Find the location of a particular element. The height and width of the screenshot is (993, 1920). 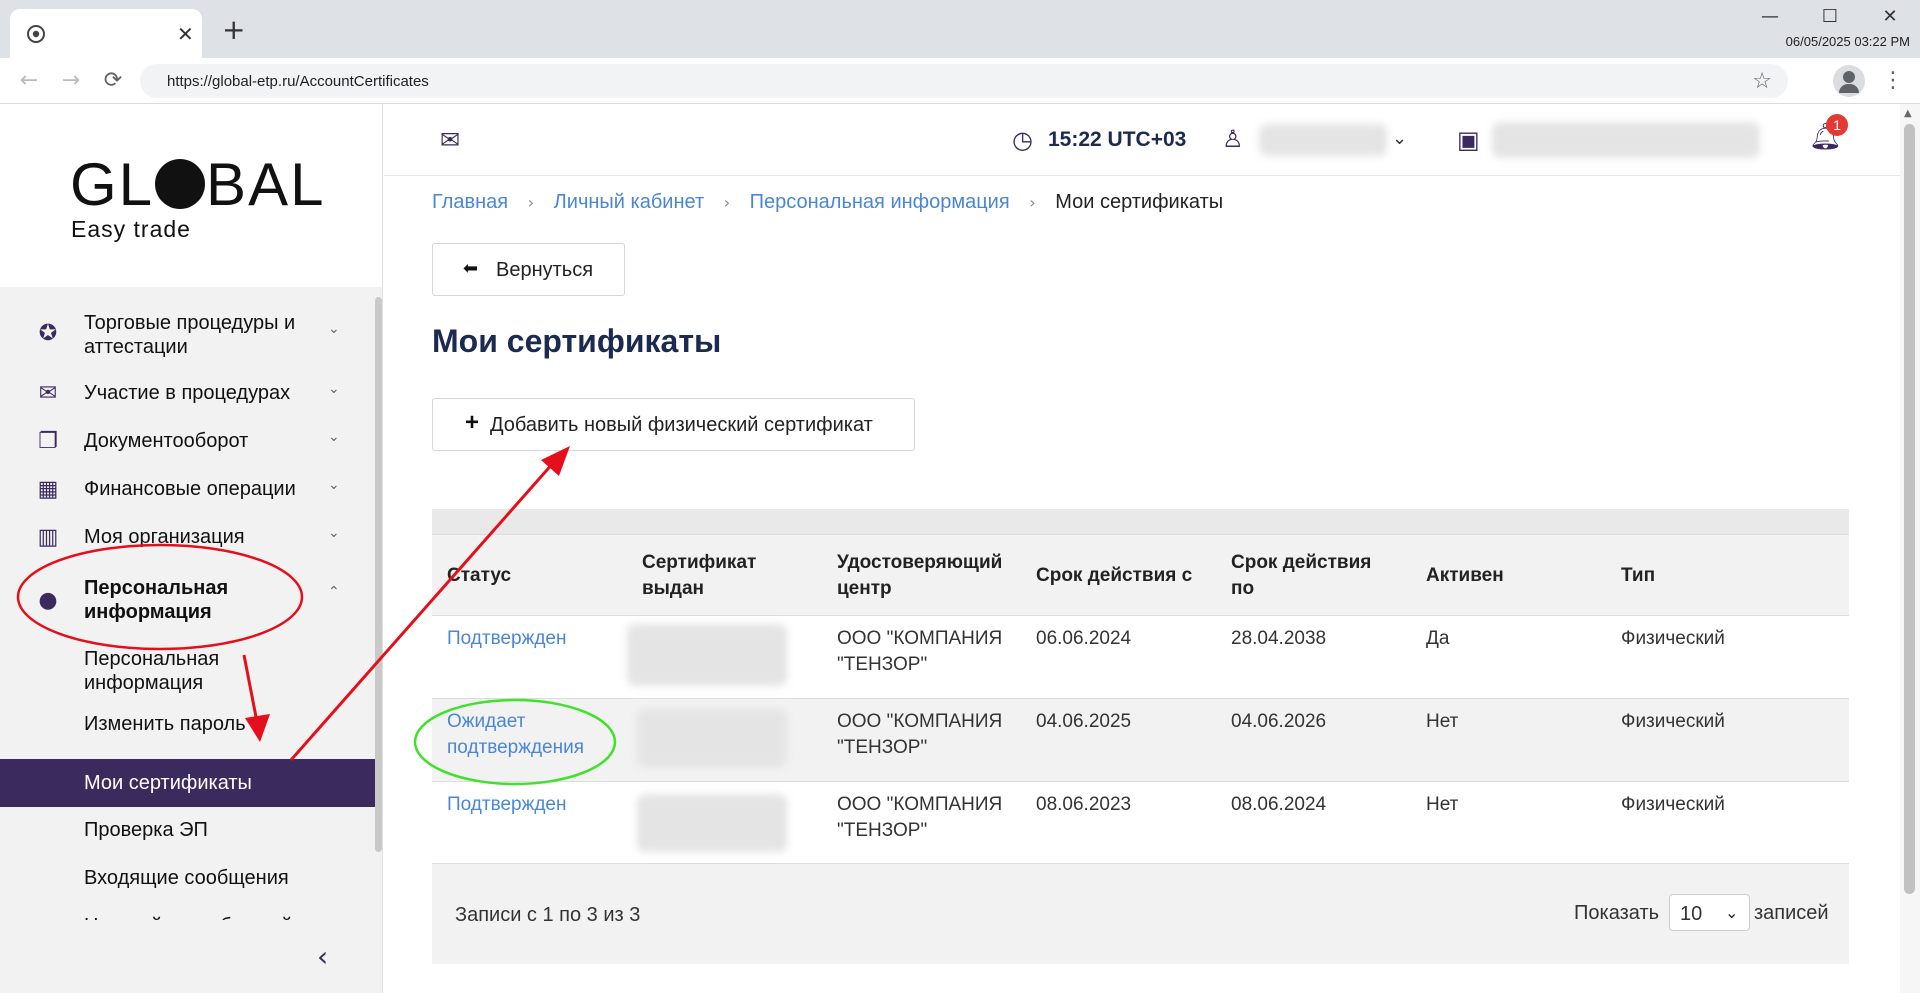

sidebar-subitem-label: Мои сертификаты is located at coordinates (168, 783).